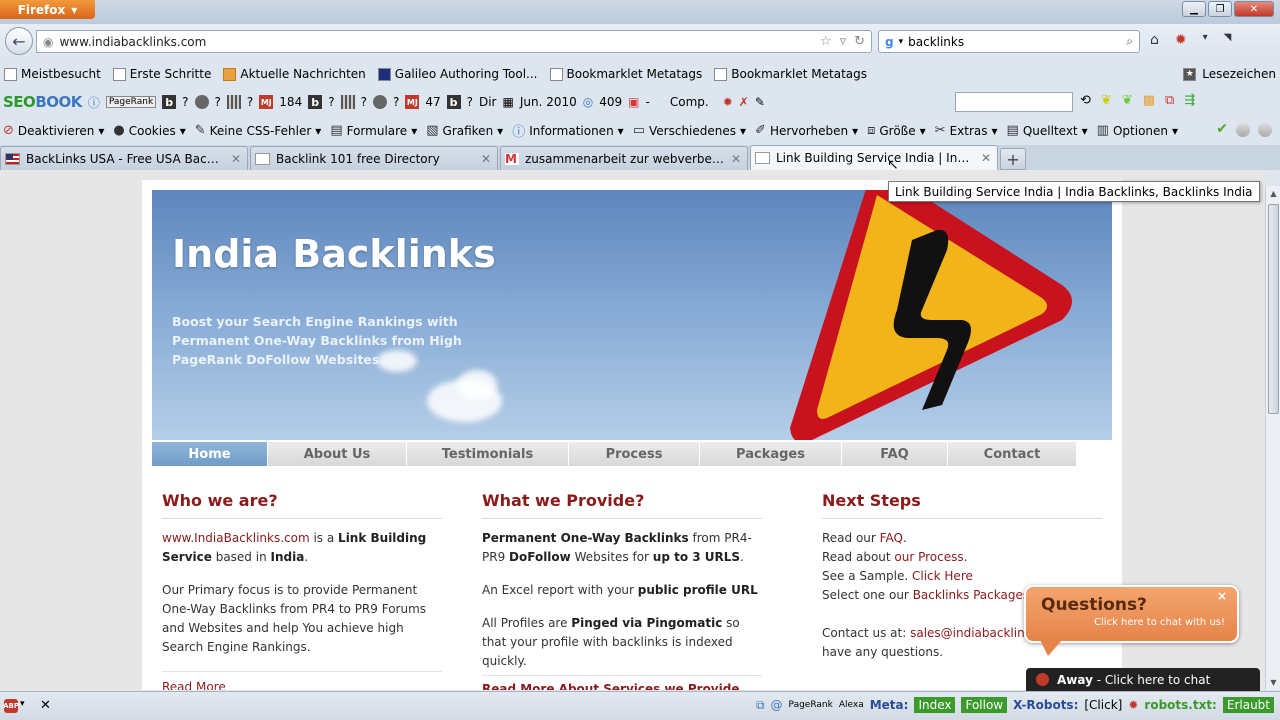  What do you see at coordinates (161, 74) in the screenshot?
I see `bookmark-item: Erste Schritte` at bounding box center [161, 74].